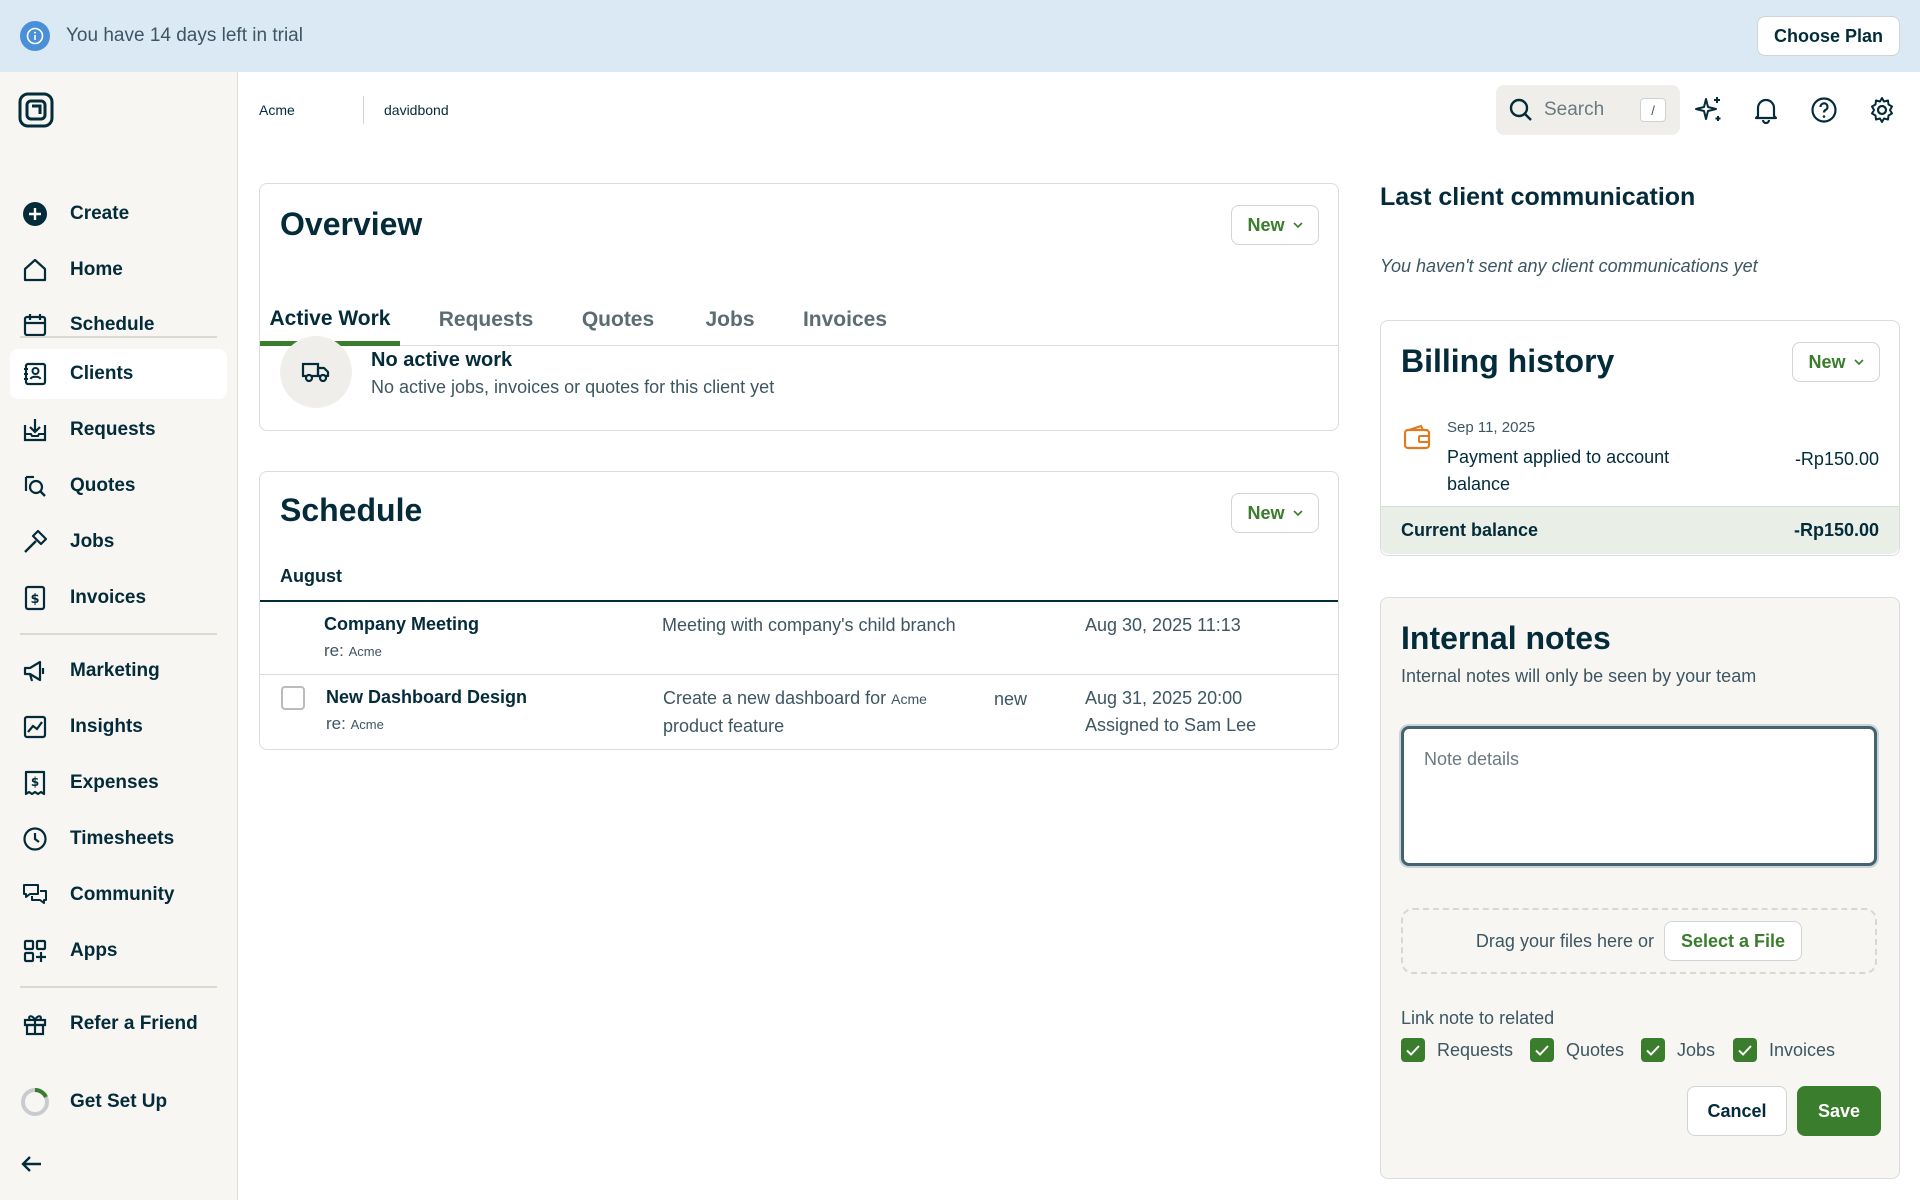 The image size is (1920, 1200). I want to click on sidebar-item-label: Create, so click(100, 213).